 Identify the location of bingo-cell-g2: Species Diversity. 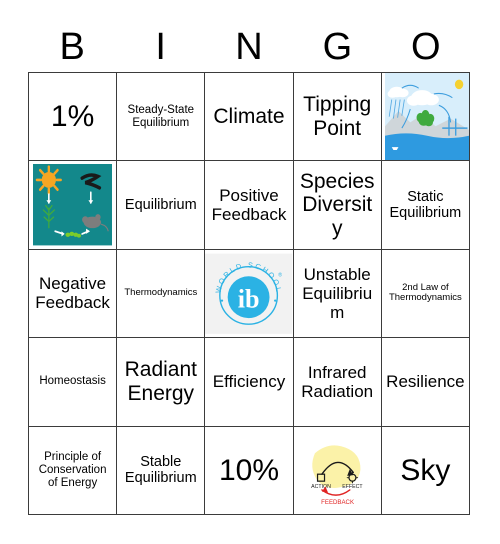
(337, 205).